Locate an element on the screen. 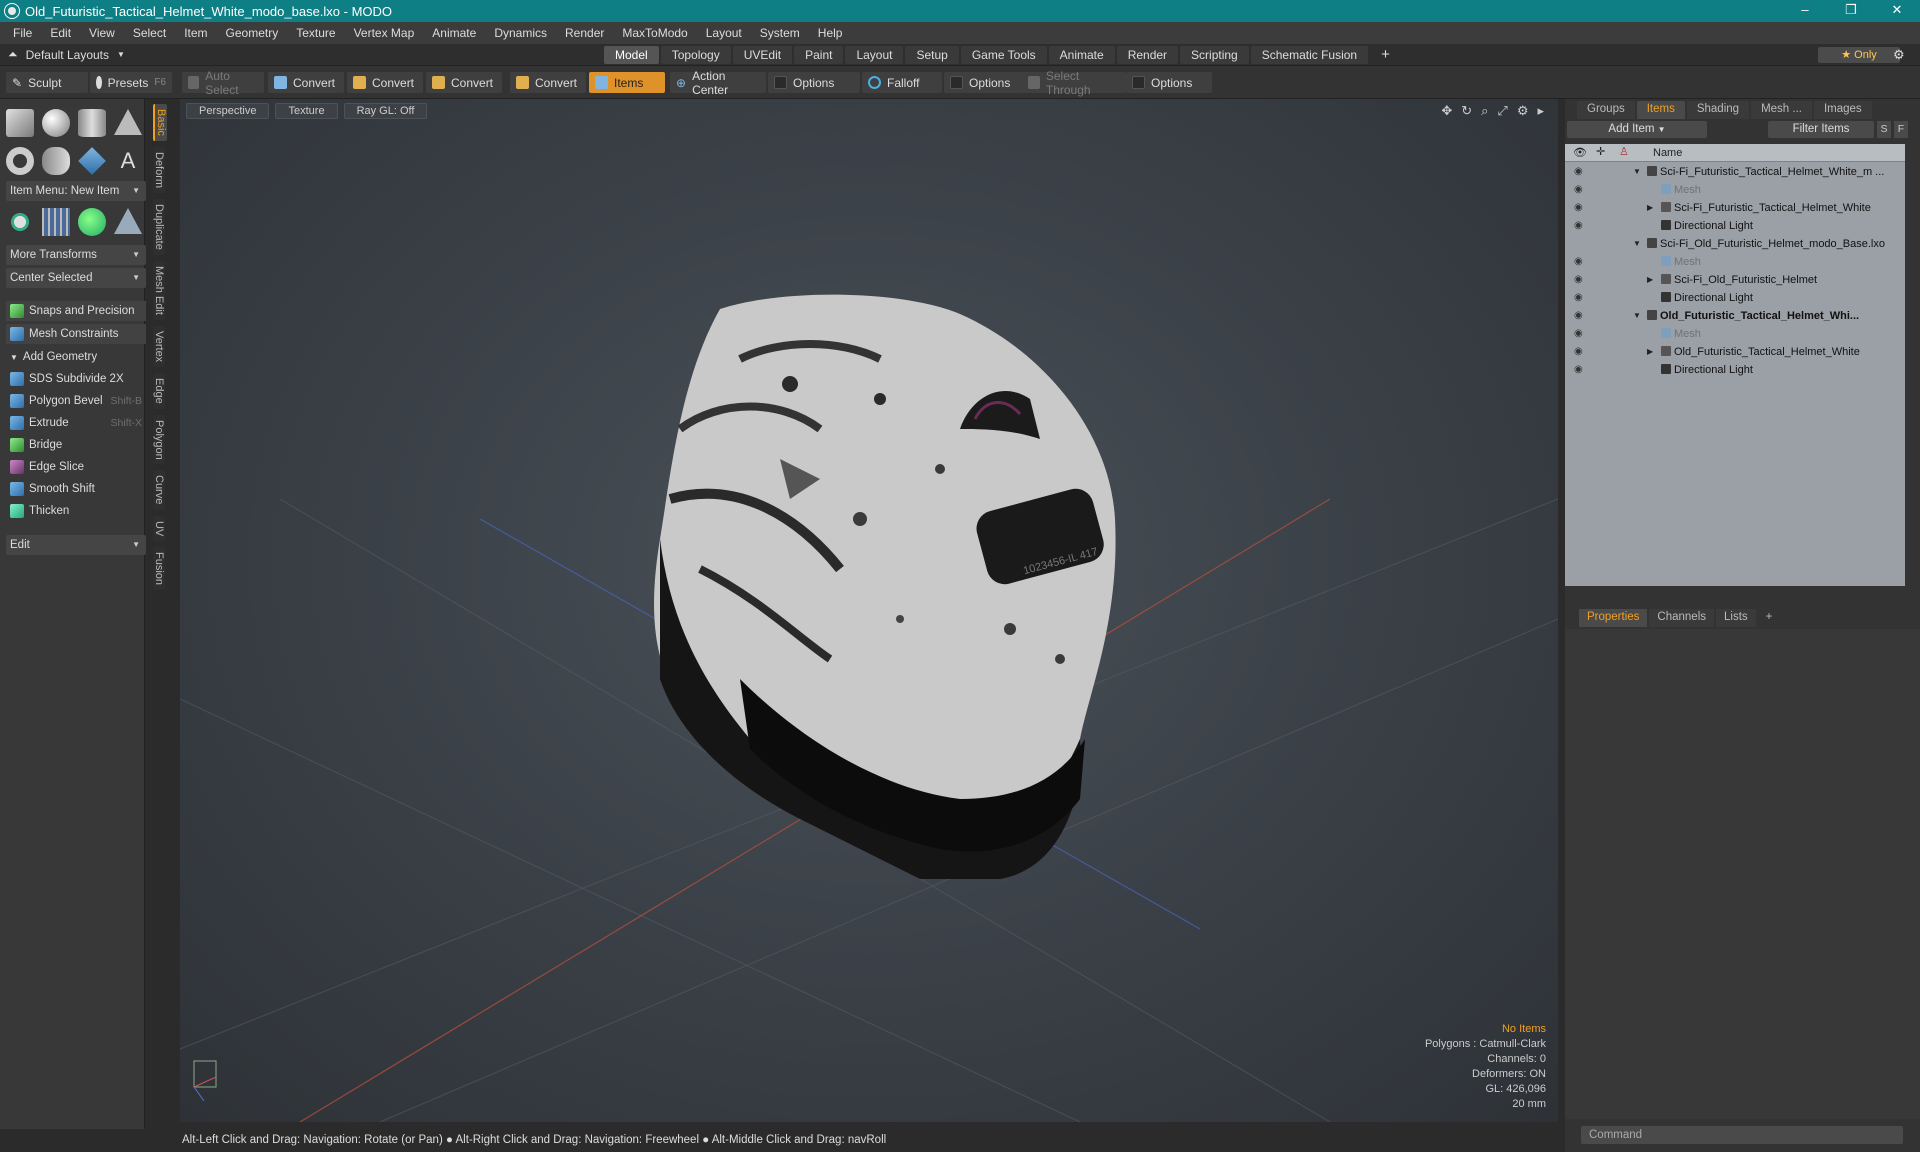 The image size is (1920, 1152). menu-texture: Texture is located at coordinates (315, 33).